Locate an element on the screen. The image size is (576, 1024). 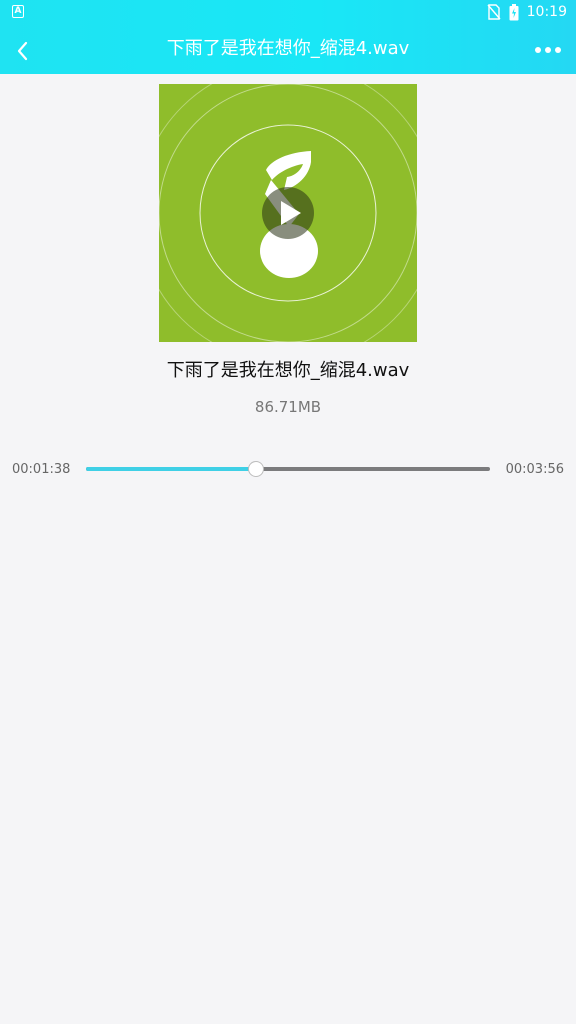
seek-thumb is located at coordinates (255, 469).